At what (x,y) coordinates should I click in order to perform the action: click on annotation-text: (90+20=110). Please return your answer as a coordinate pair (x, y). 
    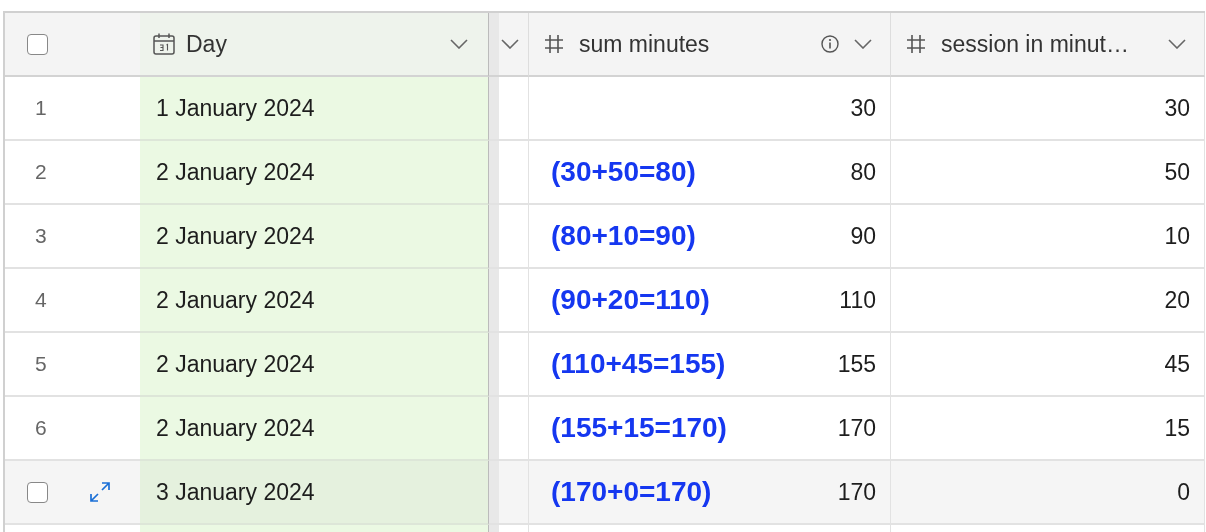
    Looking at the image, I should click on (630, 300).